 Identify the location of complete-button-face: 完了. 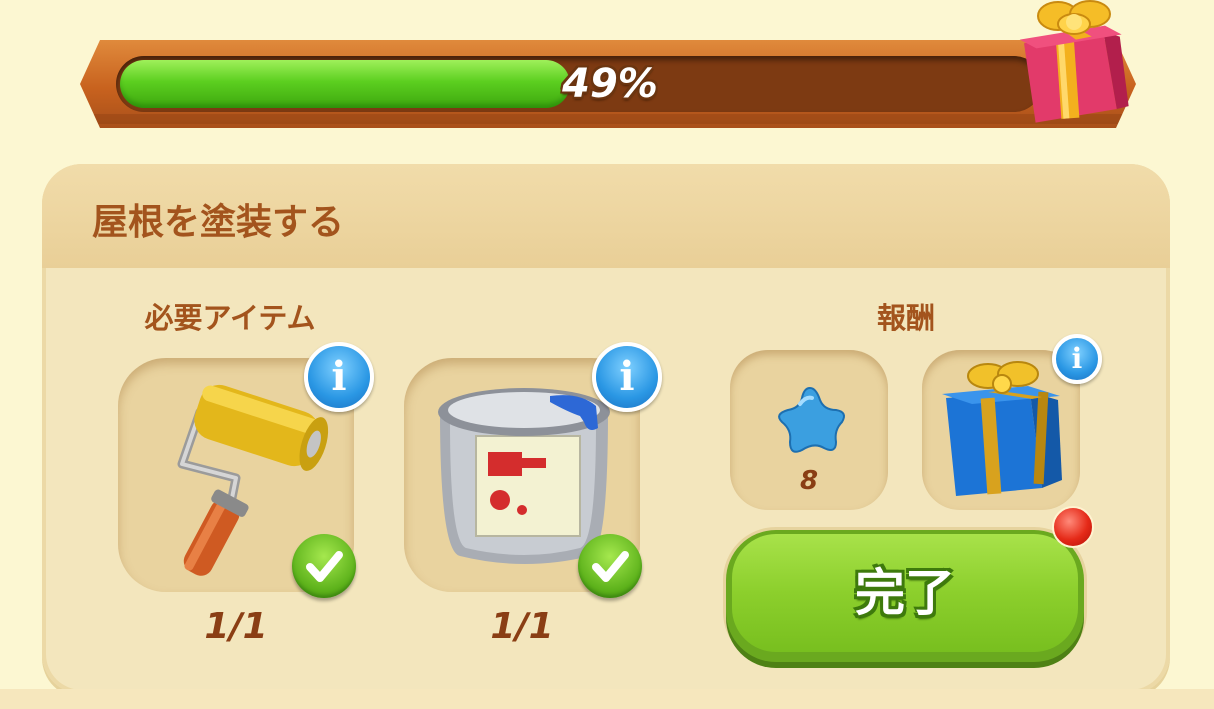
(905, 593).